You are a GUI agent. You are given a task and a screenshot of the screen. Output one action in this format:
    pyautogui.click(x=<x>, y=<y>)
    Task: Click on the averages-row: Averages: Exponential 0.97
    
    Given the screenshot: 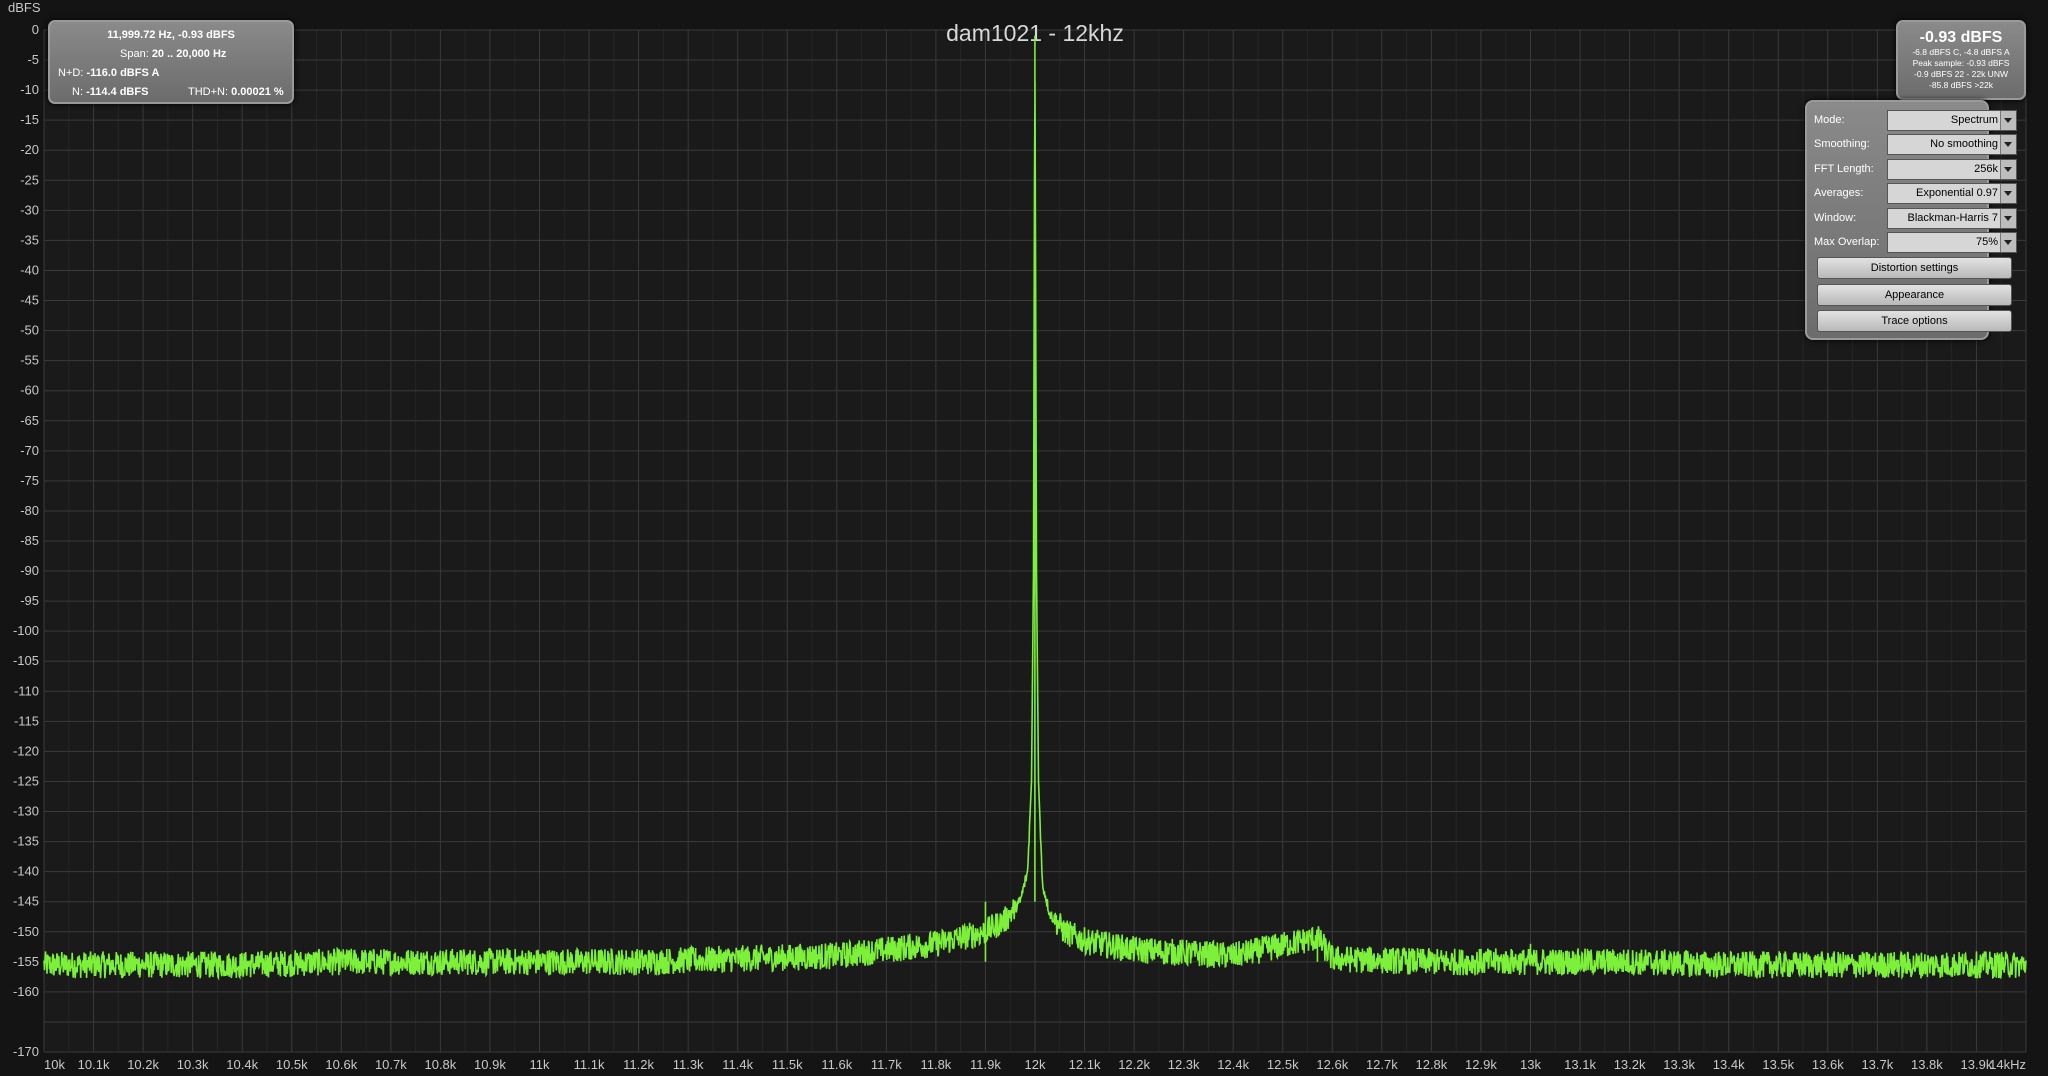 What is the action you would take?
    pyautogui.click(x=1915, y=193)
    